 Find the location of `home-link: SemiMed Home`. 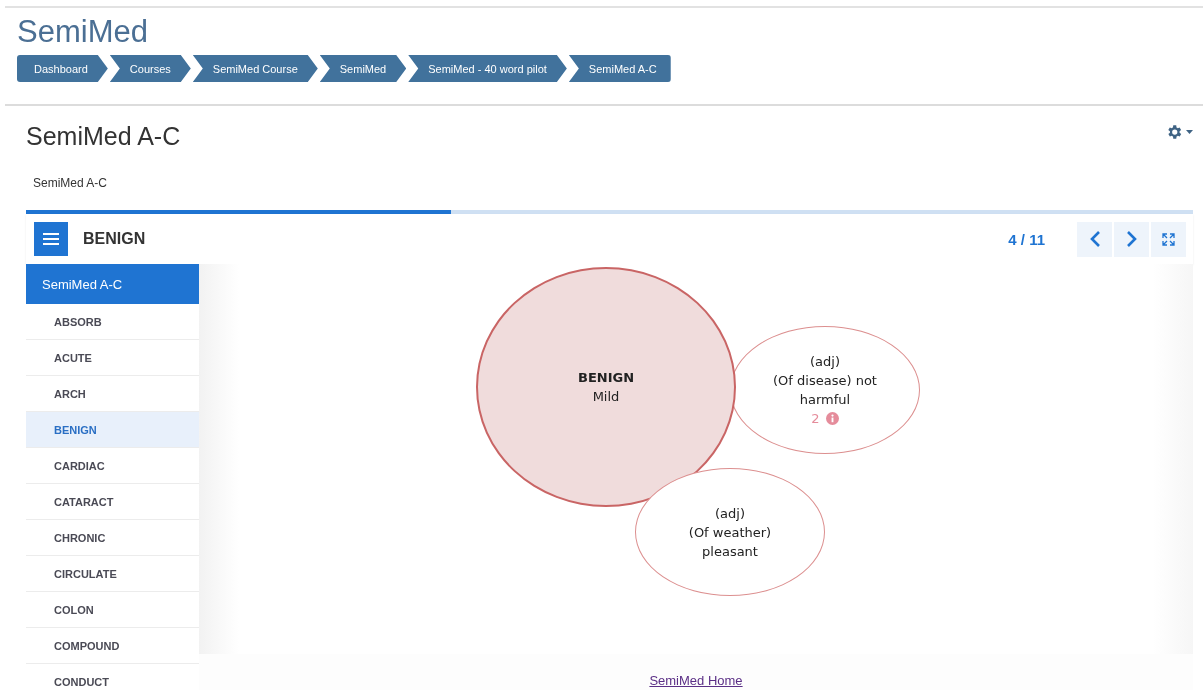

home-link: SemiMed Home is located at coordinates (696, 680).